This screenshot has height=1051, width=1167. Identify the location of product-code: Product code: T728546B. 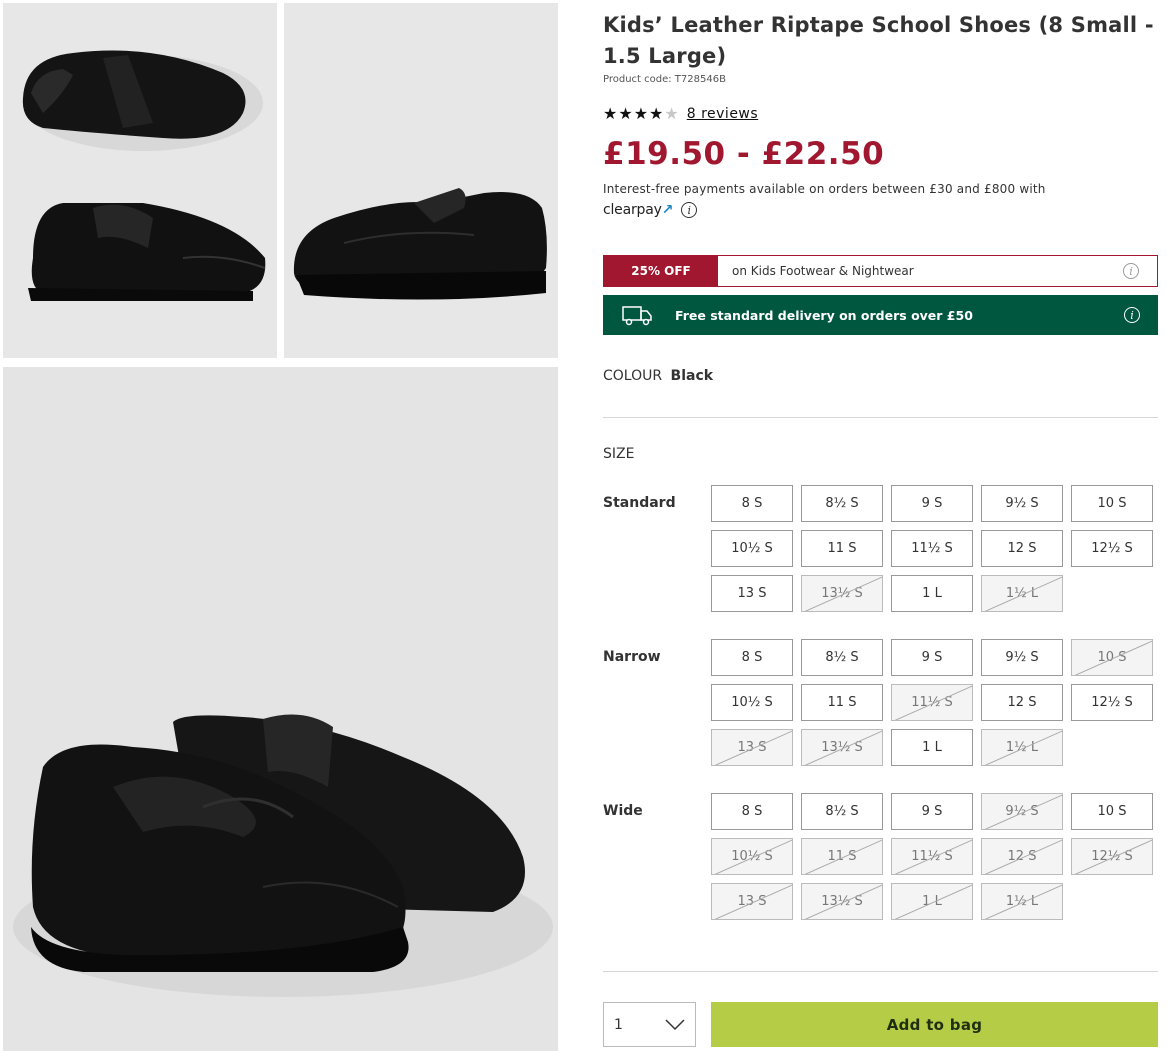
(664, 79).